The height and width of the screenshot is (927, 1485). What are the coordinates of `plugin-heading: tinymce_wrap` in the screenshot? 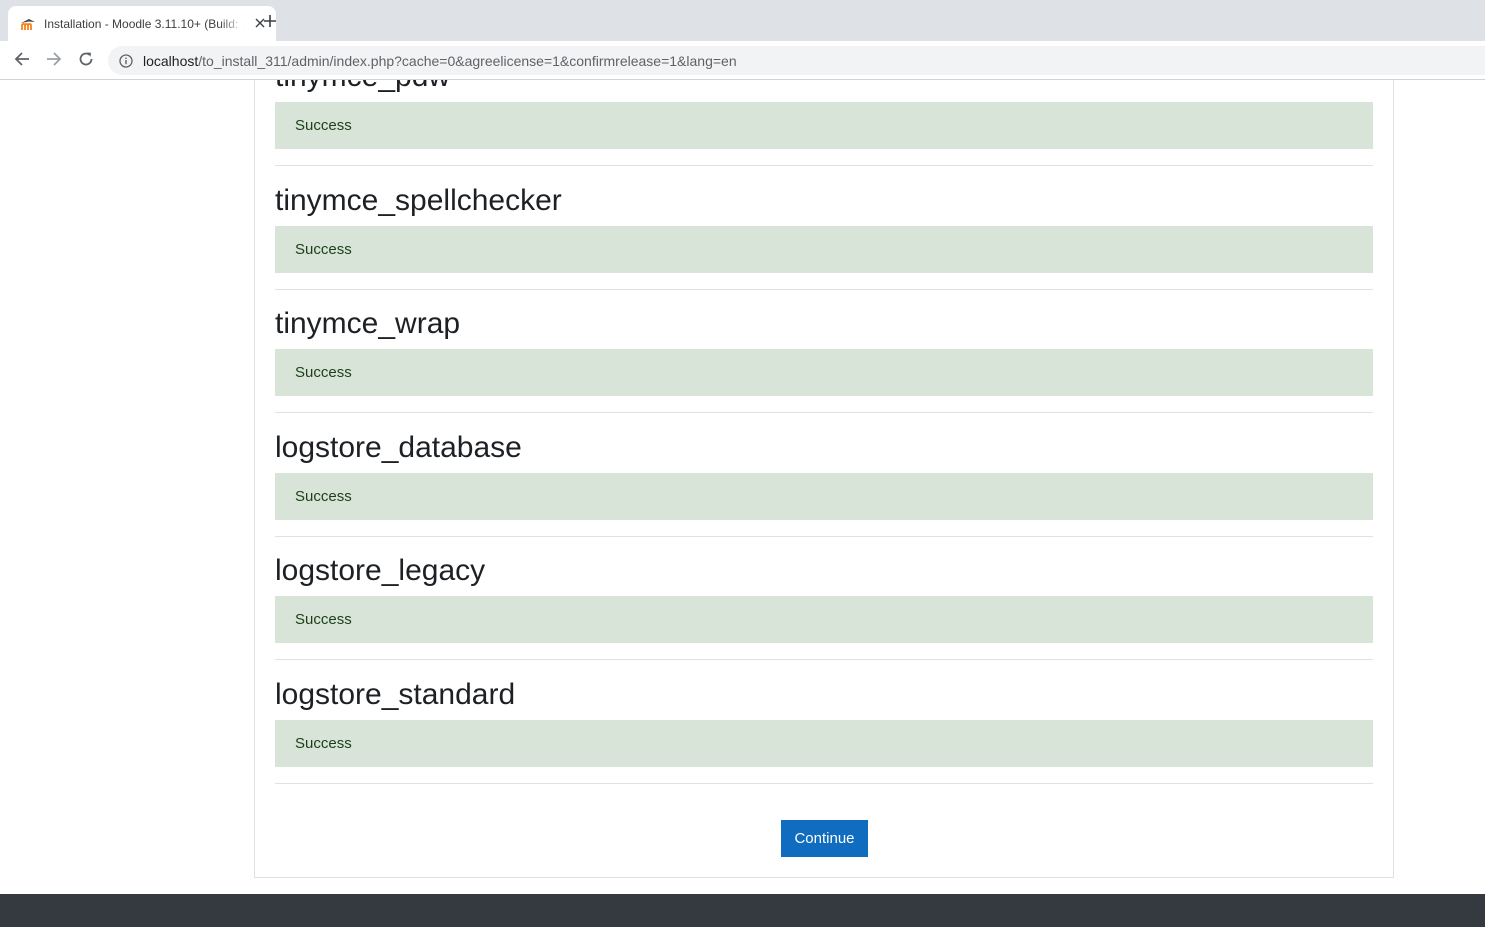 It's located at (368, 323).